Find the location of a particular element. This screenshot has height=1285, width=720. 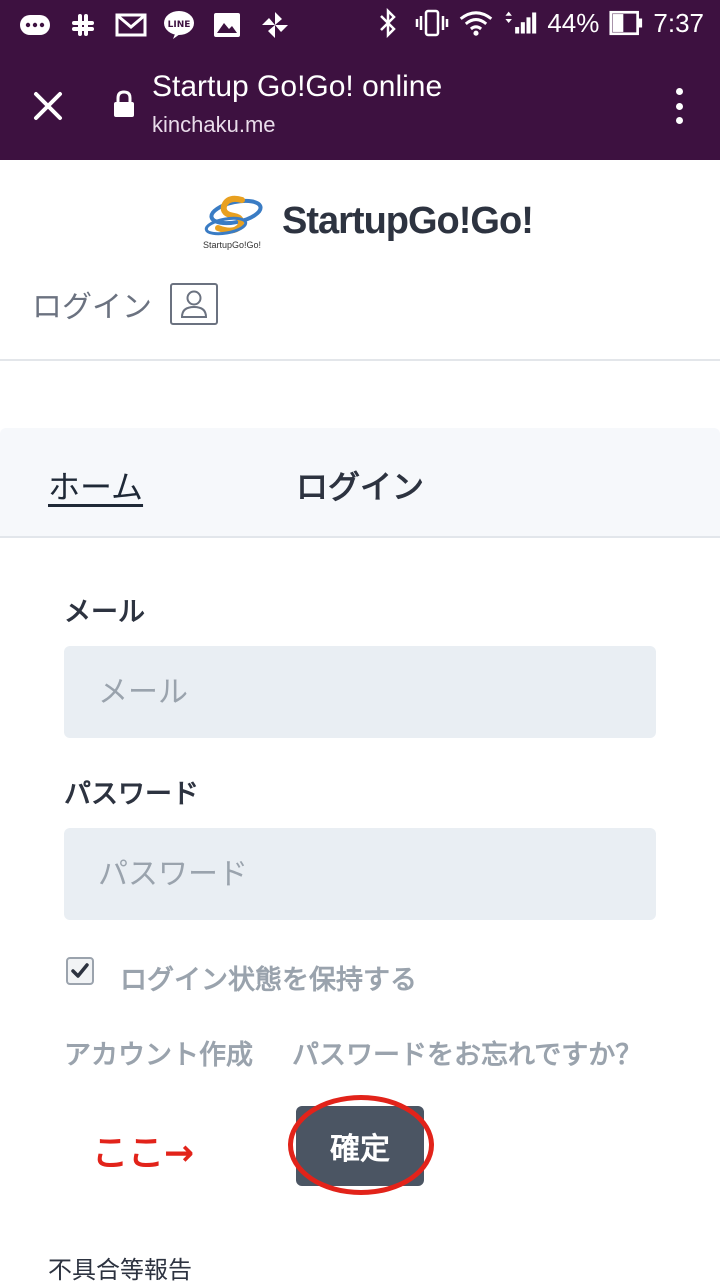

battery-percent: 44% is located at coordinates (573, 22).